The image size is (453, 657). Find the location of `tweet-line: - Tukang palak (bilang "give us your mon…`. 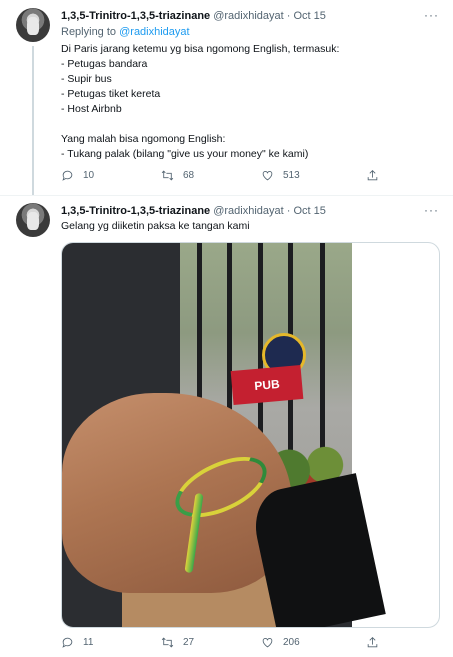

tweet-line: - Tukang palak (bilang "give us your mon… is located at coordinates (185, 154).